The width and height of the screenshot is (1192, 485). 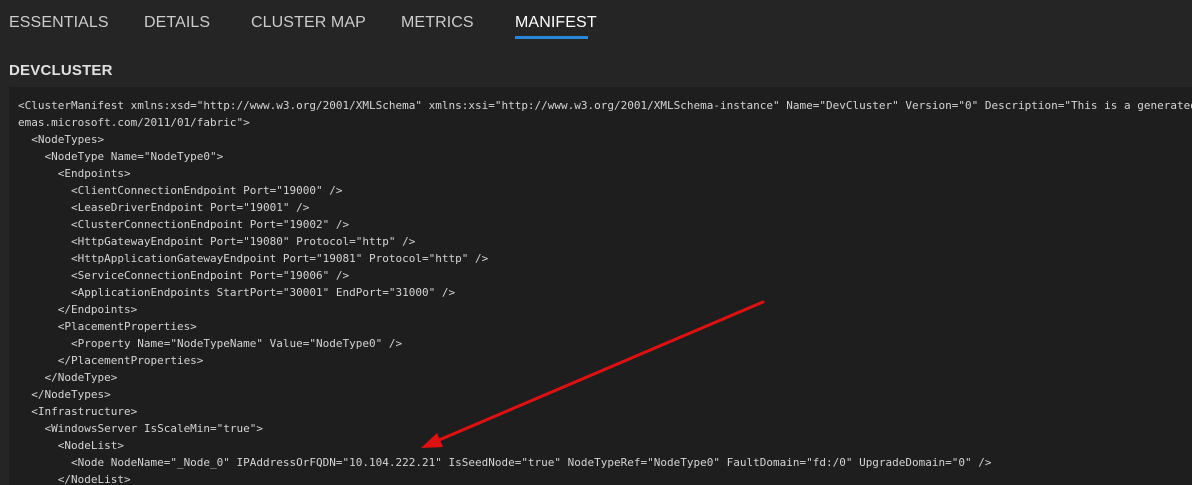 What do you see at coordinates (59, 23) in the screenshot?
I see `tab-essentials: ESSENTIALS` at bounding box center [59, 23].